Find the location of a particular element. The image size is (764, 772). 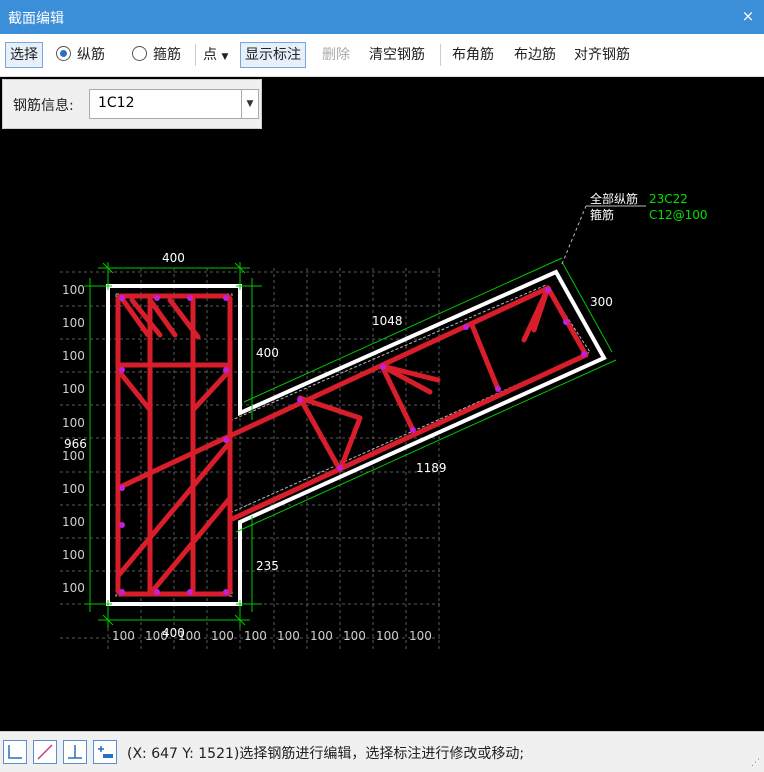

status-bar: (X: 647 Y: 1521)选择钢筋进行编辑，选择标注进行修改或移动; ⋰ is located at coordinates (382, 751).